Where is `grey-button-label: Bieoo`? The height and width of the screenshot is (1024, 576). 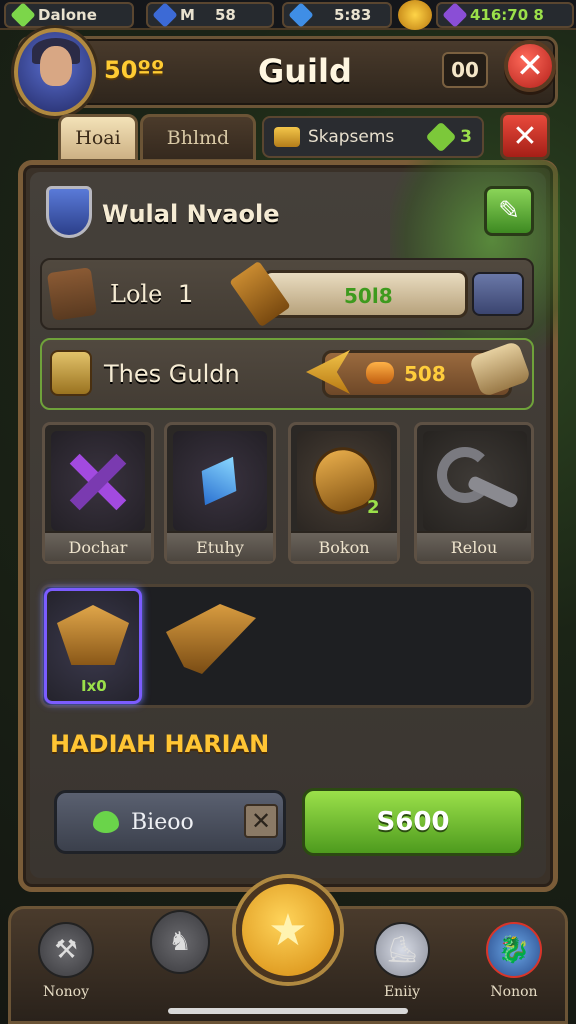 grey-button-label: Bieoo is located at coordinates (162, 822).